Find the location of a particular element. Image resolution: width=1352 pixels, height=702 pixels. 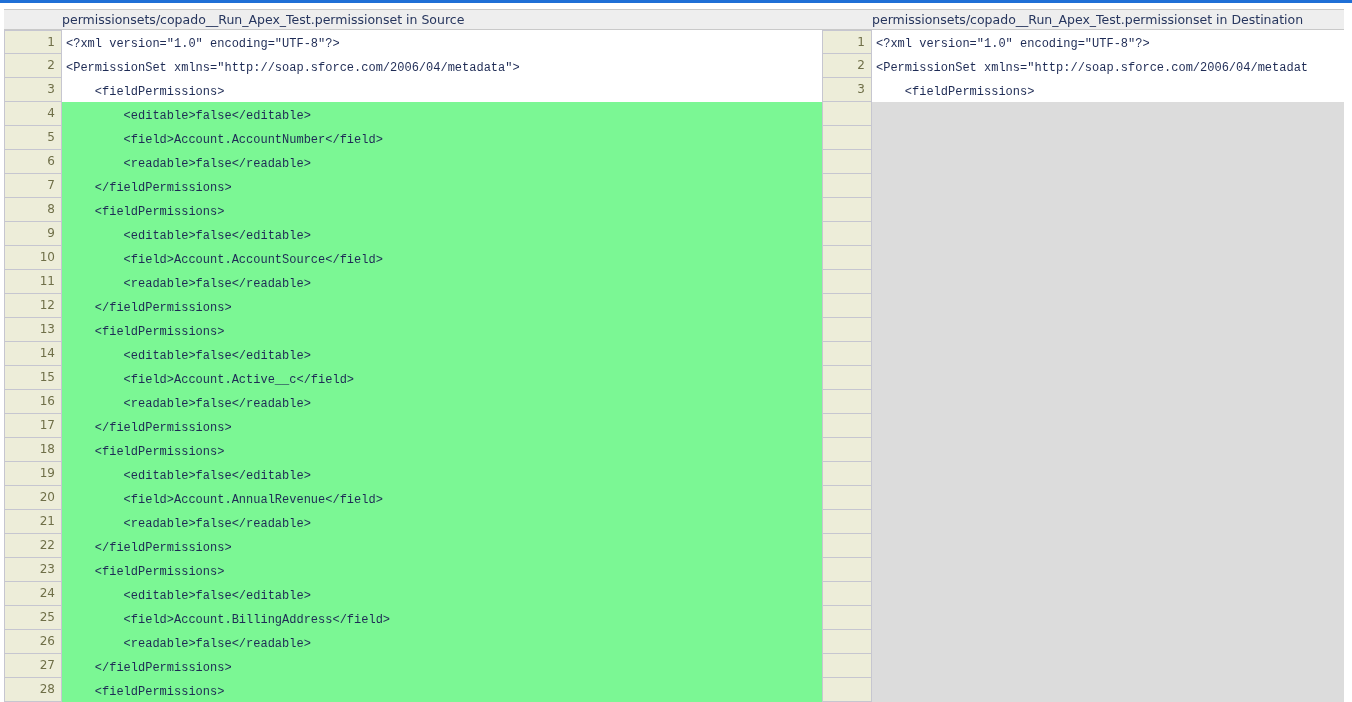

line-number: 15 is located at coordinates (33, 378).